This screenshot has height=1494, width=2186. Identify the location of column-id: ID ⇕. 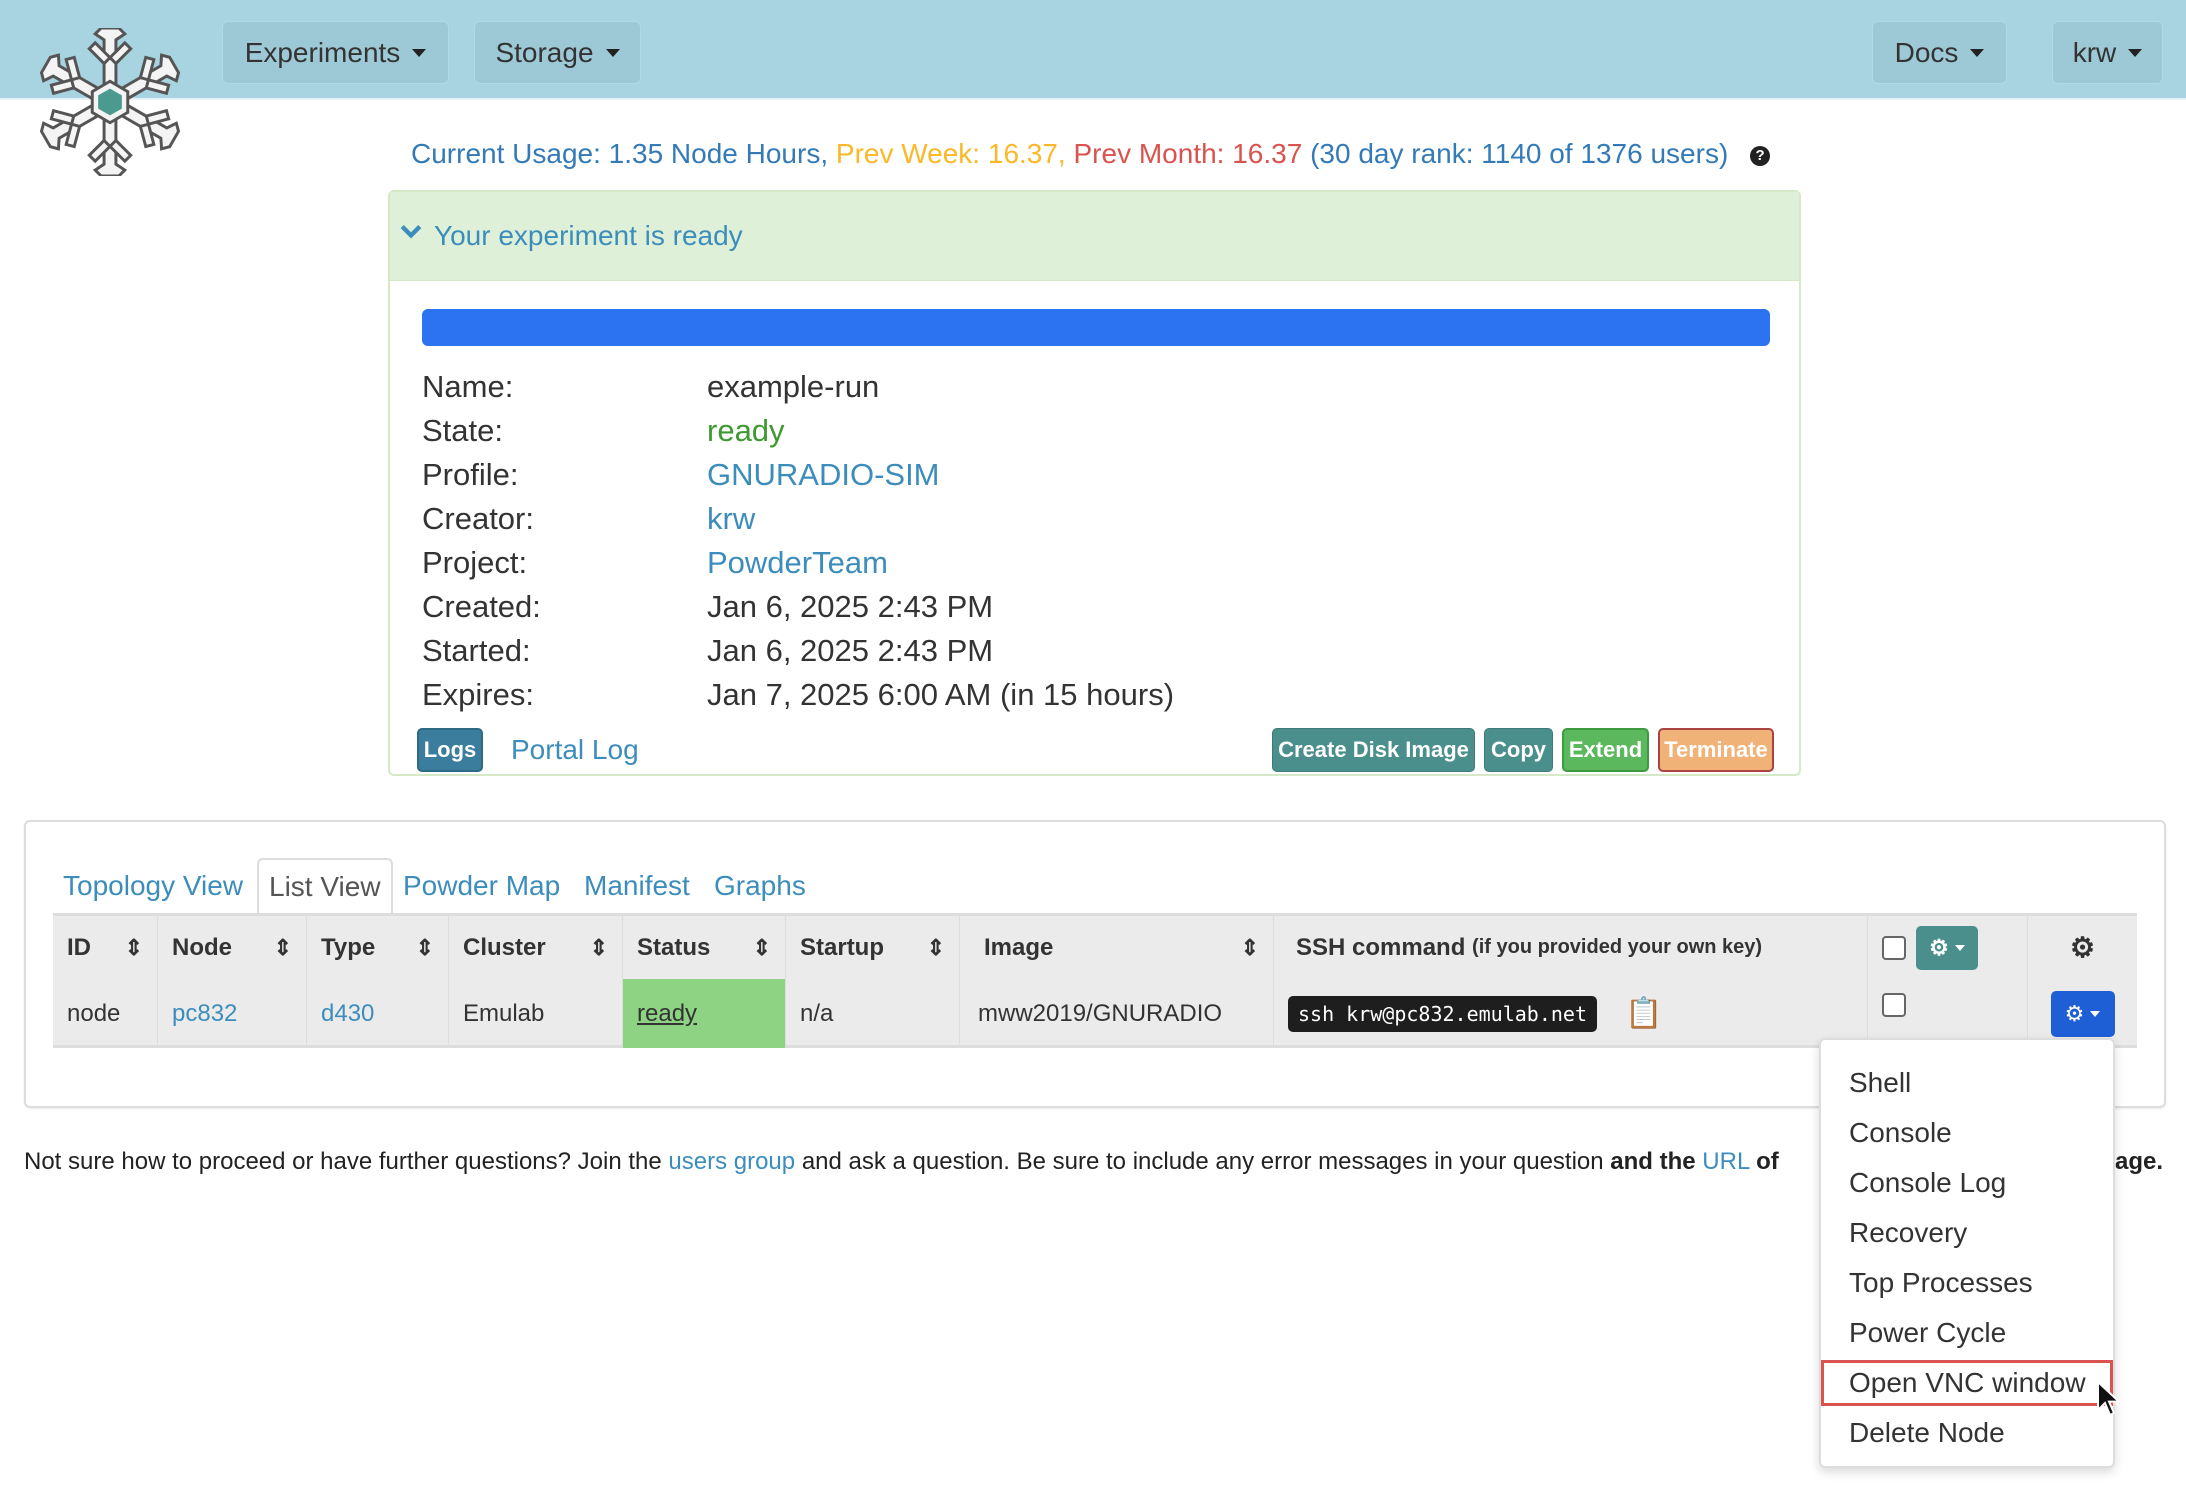
(105, 947).